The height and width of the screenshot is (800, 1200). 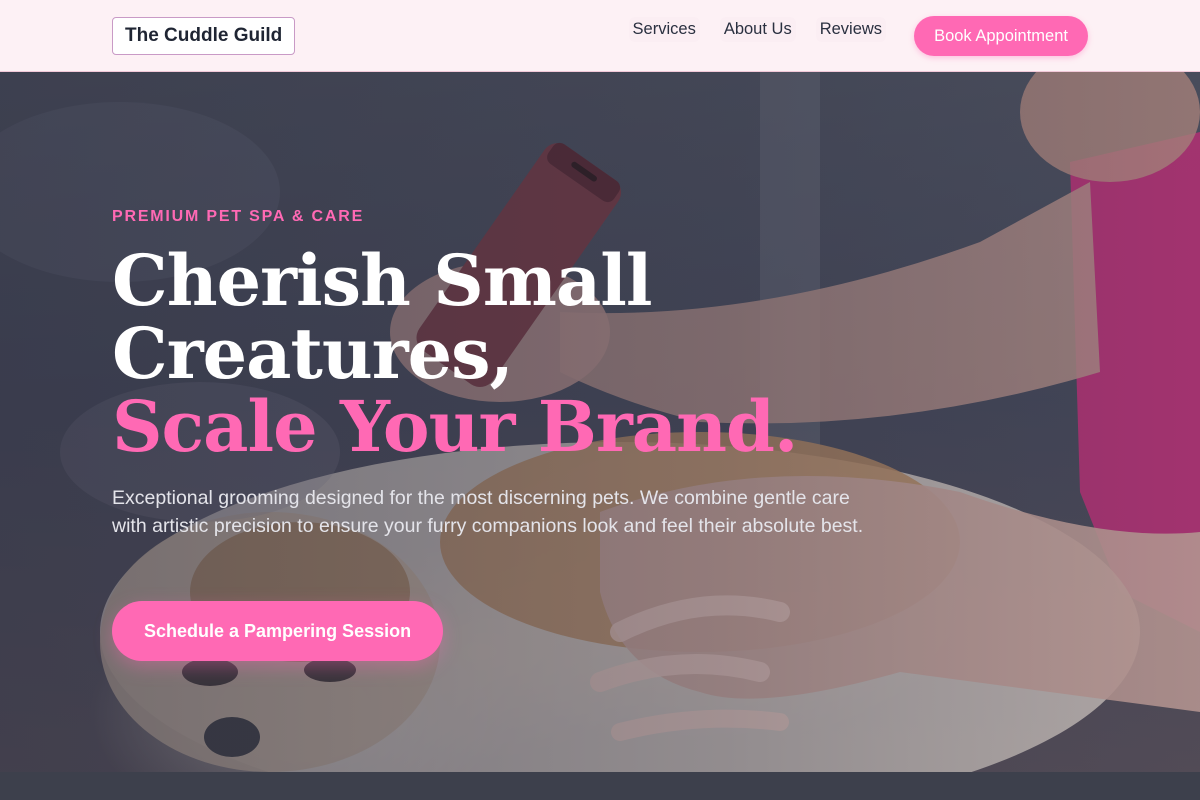 What do you see at coordinates (757, 29) in the screenshot?
I see `nav-link-about-us: About Us` at bounding box center [757, 29].